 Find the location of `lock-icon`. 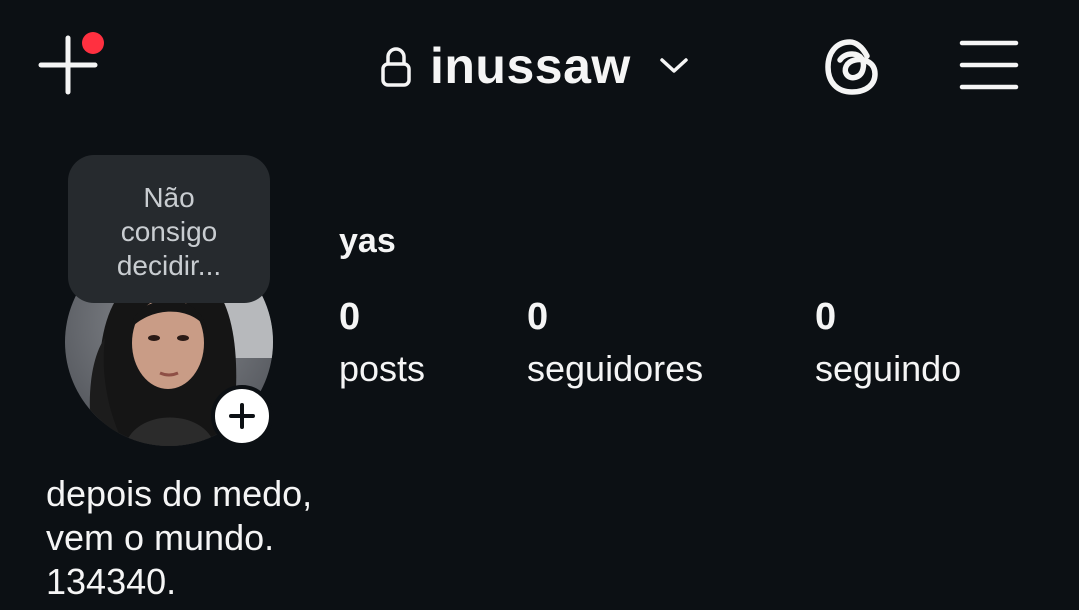

lock-icon is located at coordinates (396, 67).